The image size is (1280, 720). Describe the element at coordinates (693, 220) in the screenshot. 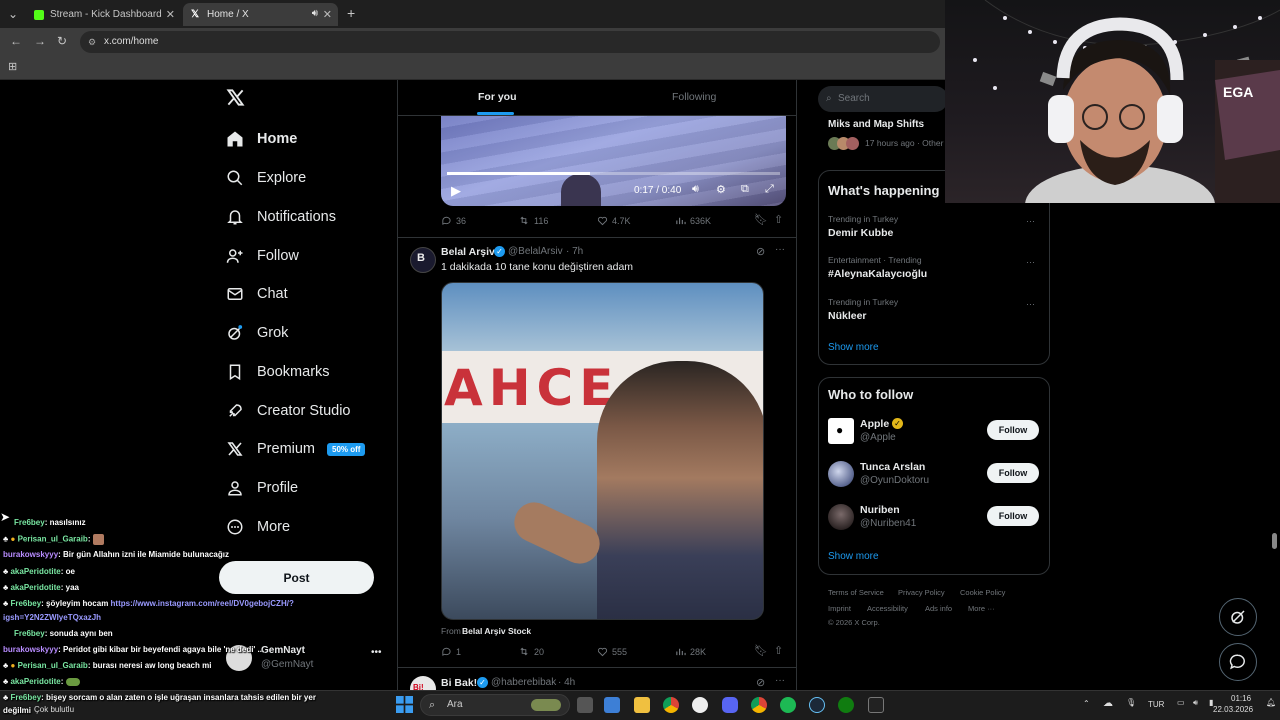

I see `views-stat: 636K` at that location.